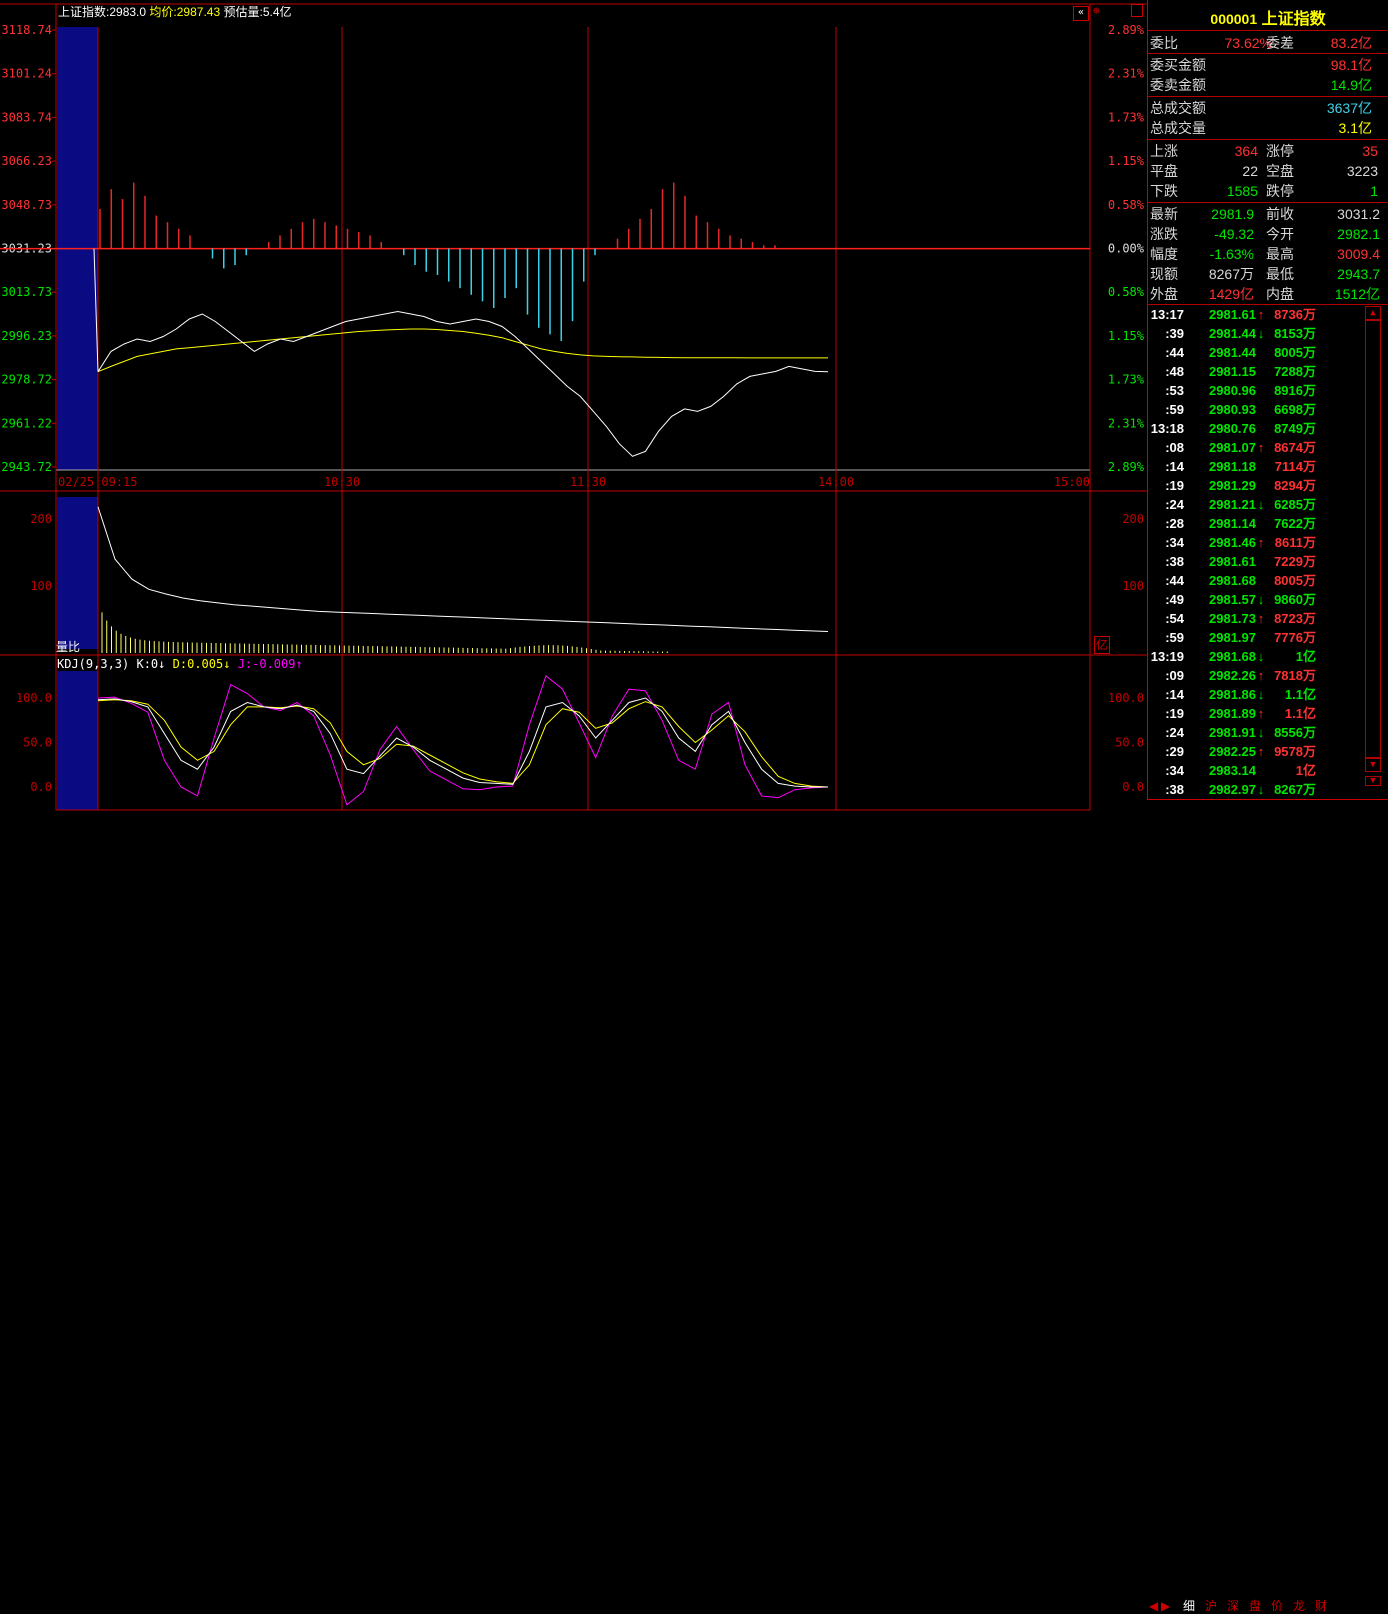 The height and width of the screenshot is (1614, 1388). Describe the element at coordinates (26, 423) in the screenshot. I see `price-tick-label: 2961.22` at that location.